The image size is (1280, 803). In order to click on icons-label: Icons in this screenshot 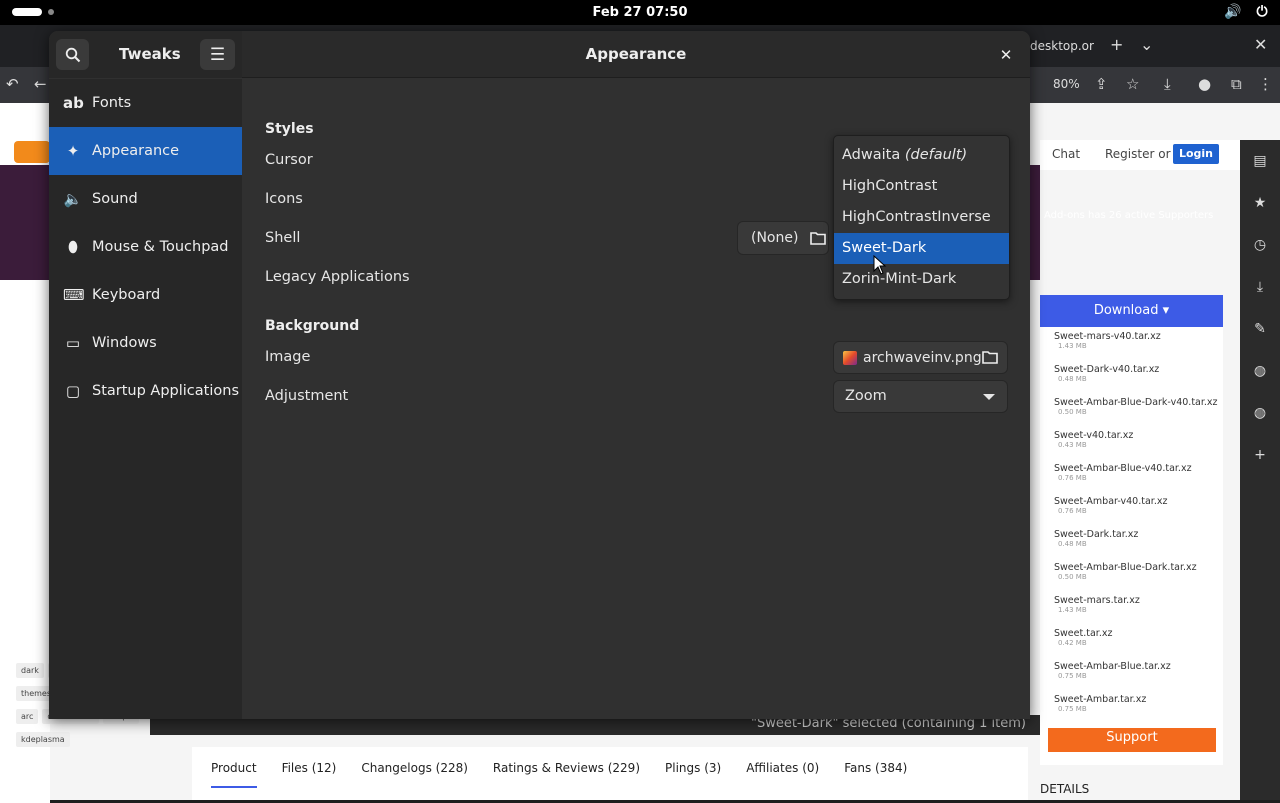, I will do `click(284, 199)`.